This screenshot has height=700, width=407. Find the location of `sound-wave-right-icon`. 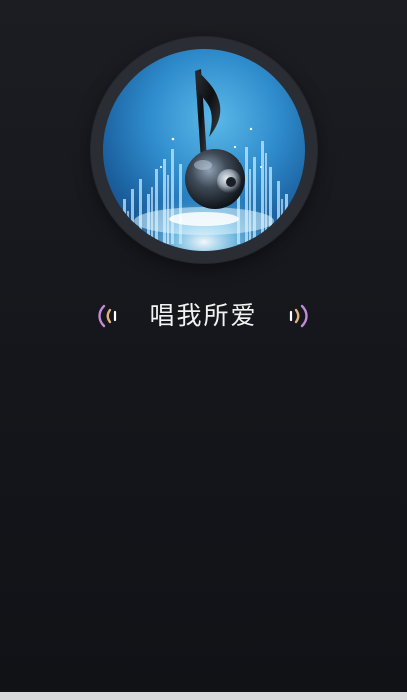

sound-wave-right-icon is located at coordinates (298, 316).